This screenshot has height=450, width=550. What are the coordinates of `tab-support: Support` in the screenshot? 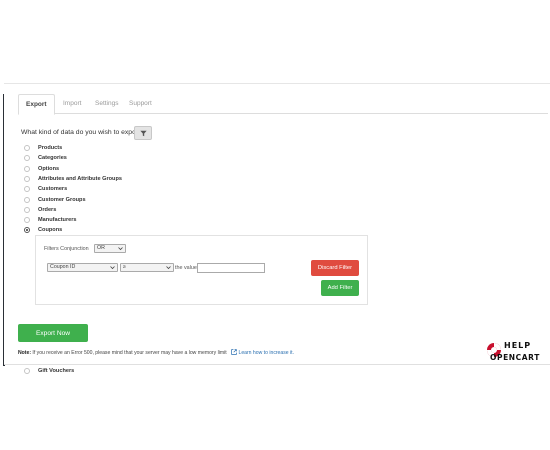 It's located at (140, 104).